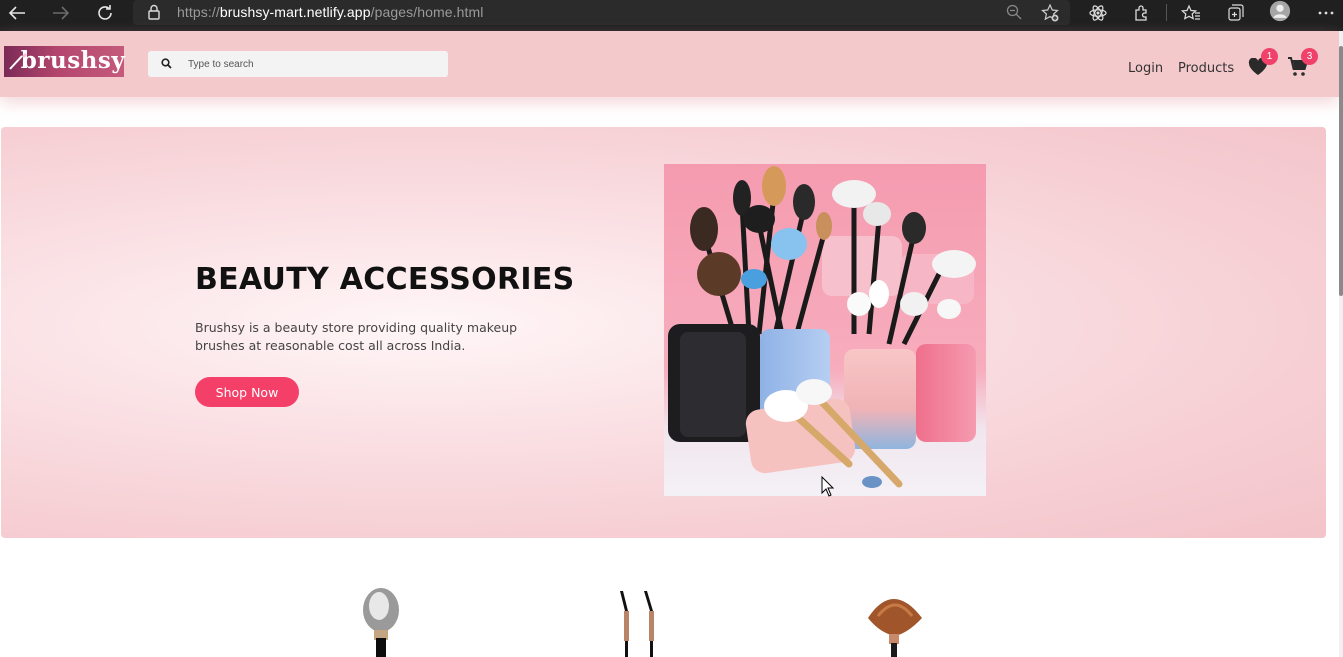 The width and height of the screenshot is (1343, 657). Describe the element at coordinates (1236, 13) in the screenshot. I see `collections-icon` at that location.